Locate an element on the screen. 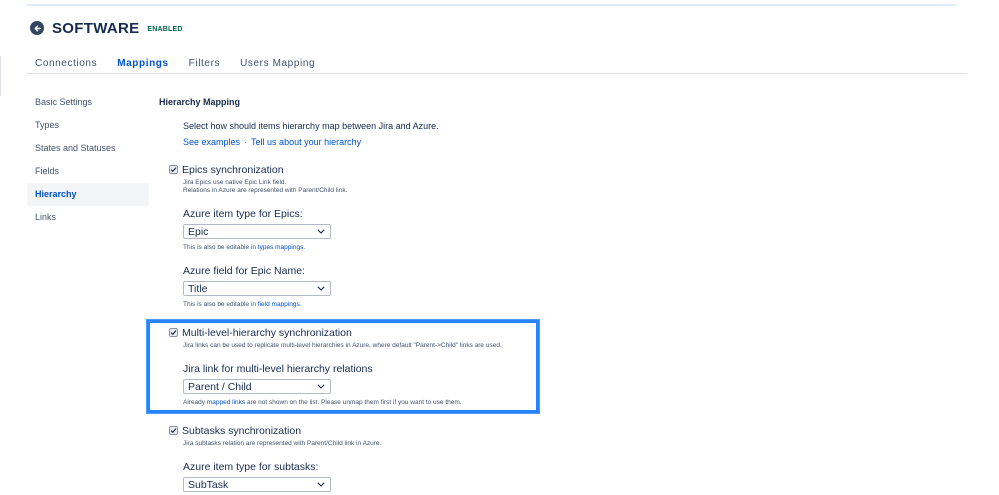 Image resolution: width=999 pixels, height=495 pixels. subtasks-item-type-value: SubTask is located at coordinates (208, 484).